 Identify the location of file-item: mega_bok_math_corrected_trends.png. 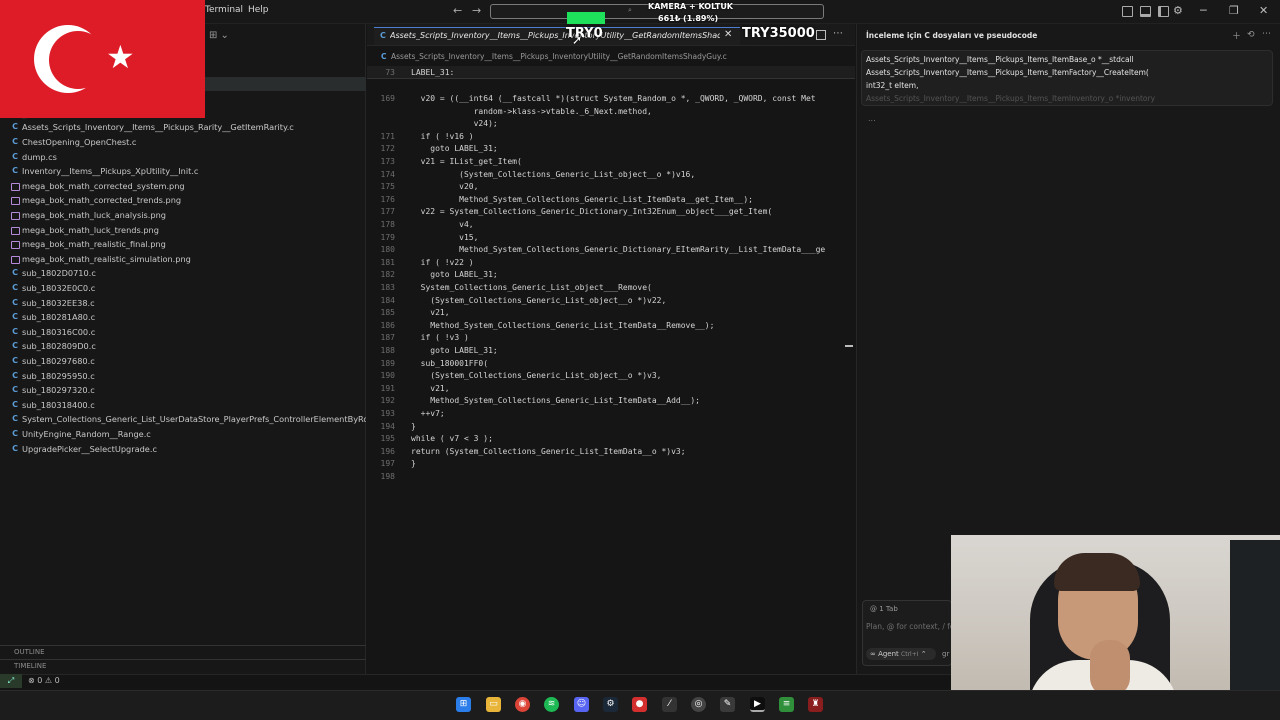
(183, 200).